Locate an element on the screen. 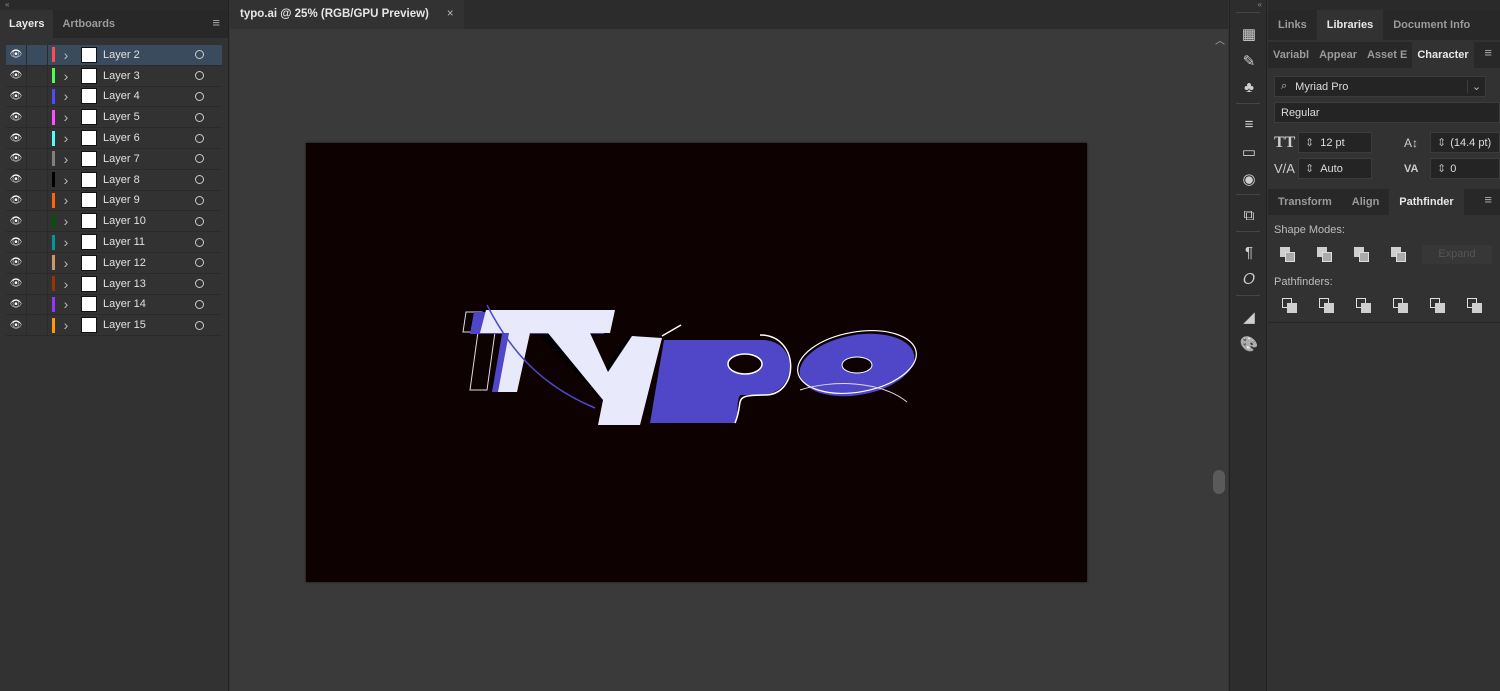 The image size is (1500, 691). tab-layers: Layers is located at coordinates (27, 24).